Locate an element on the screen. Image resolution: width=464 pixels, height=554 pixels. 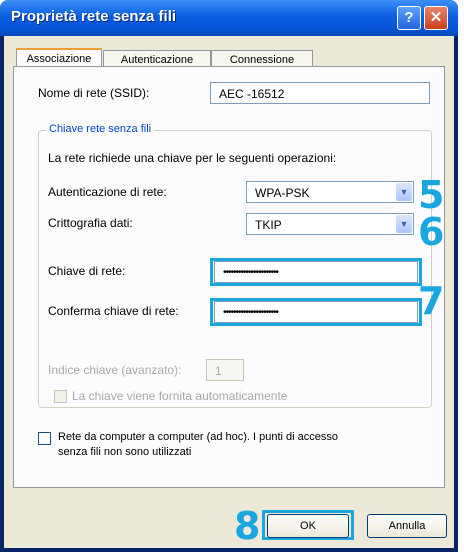
step-number-6: 6 is located at coordinates (431, 232).